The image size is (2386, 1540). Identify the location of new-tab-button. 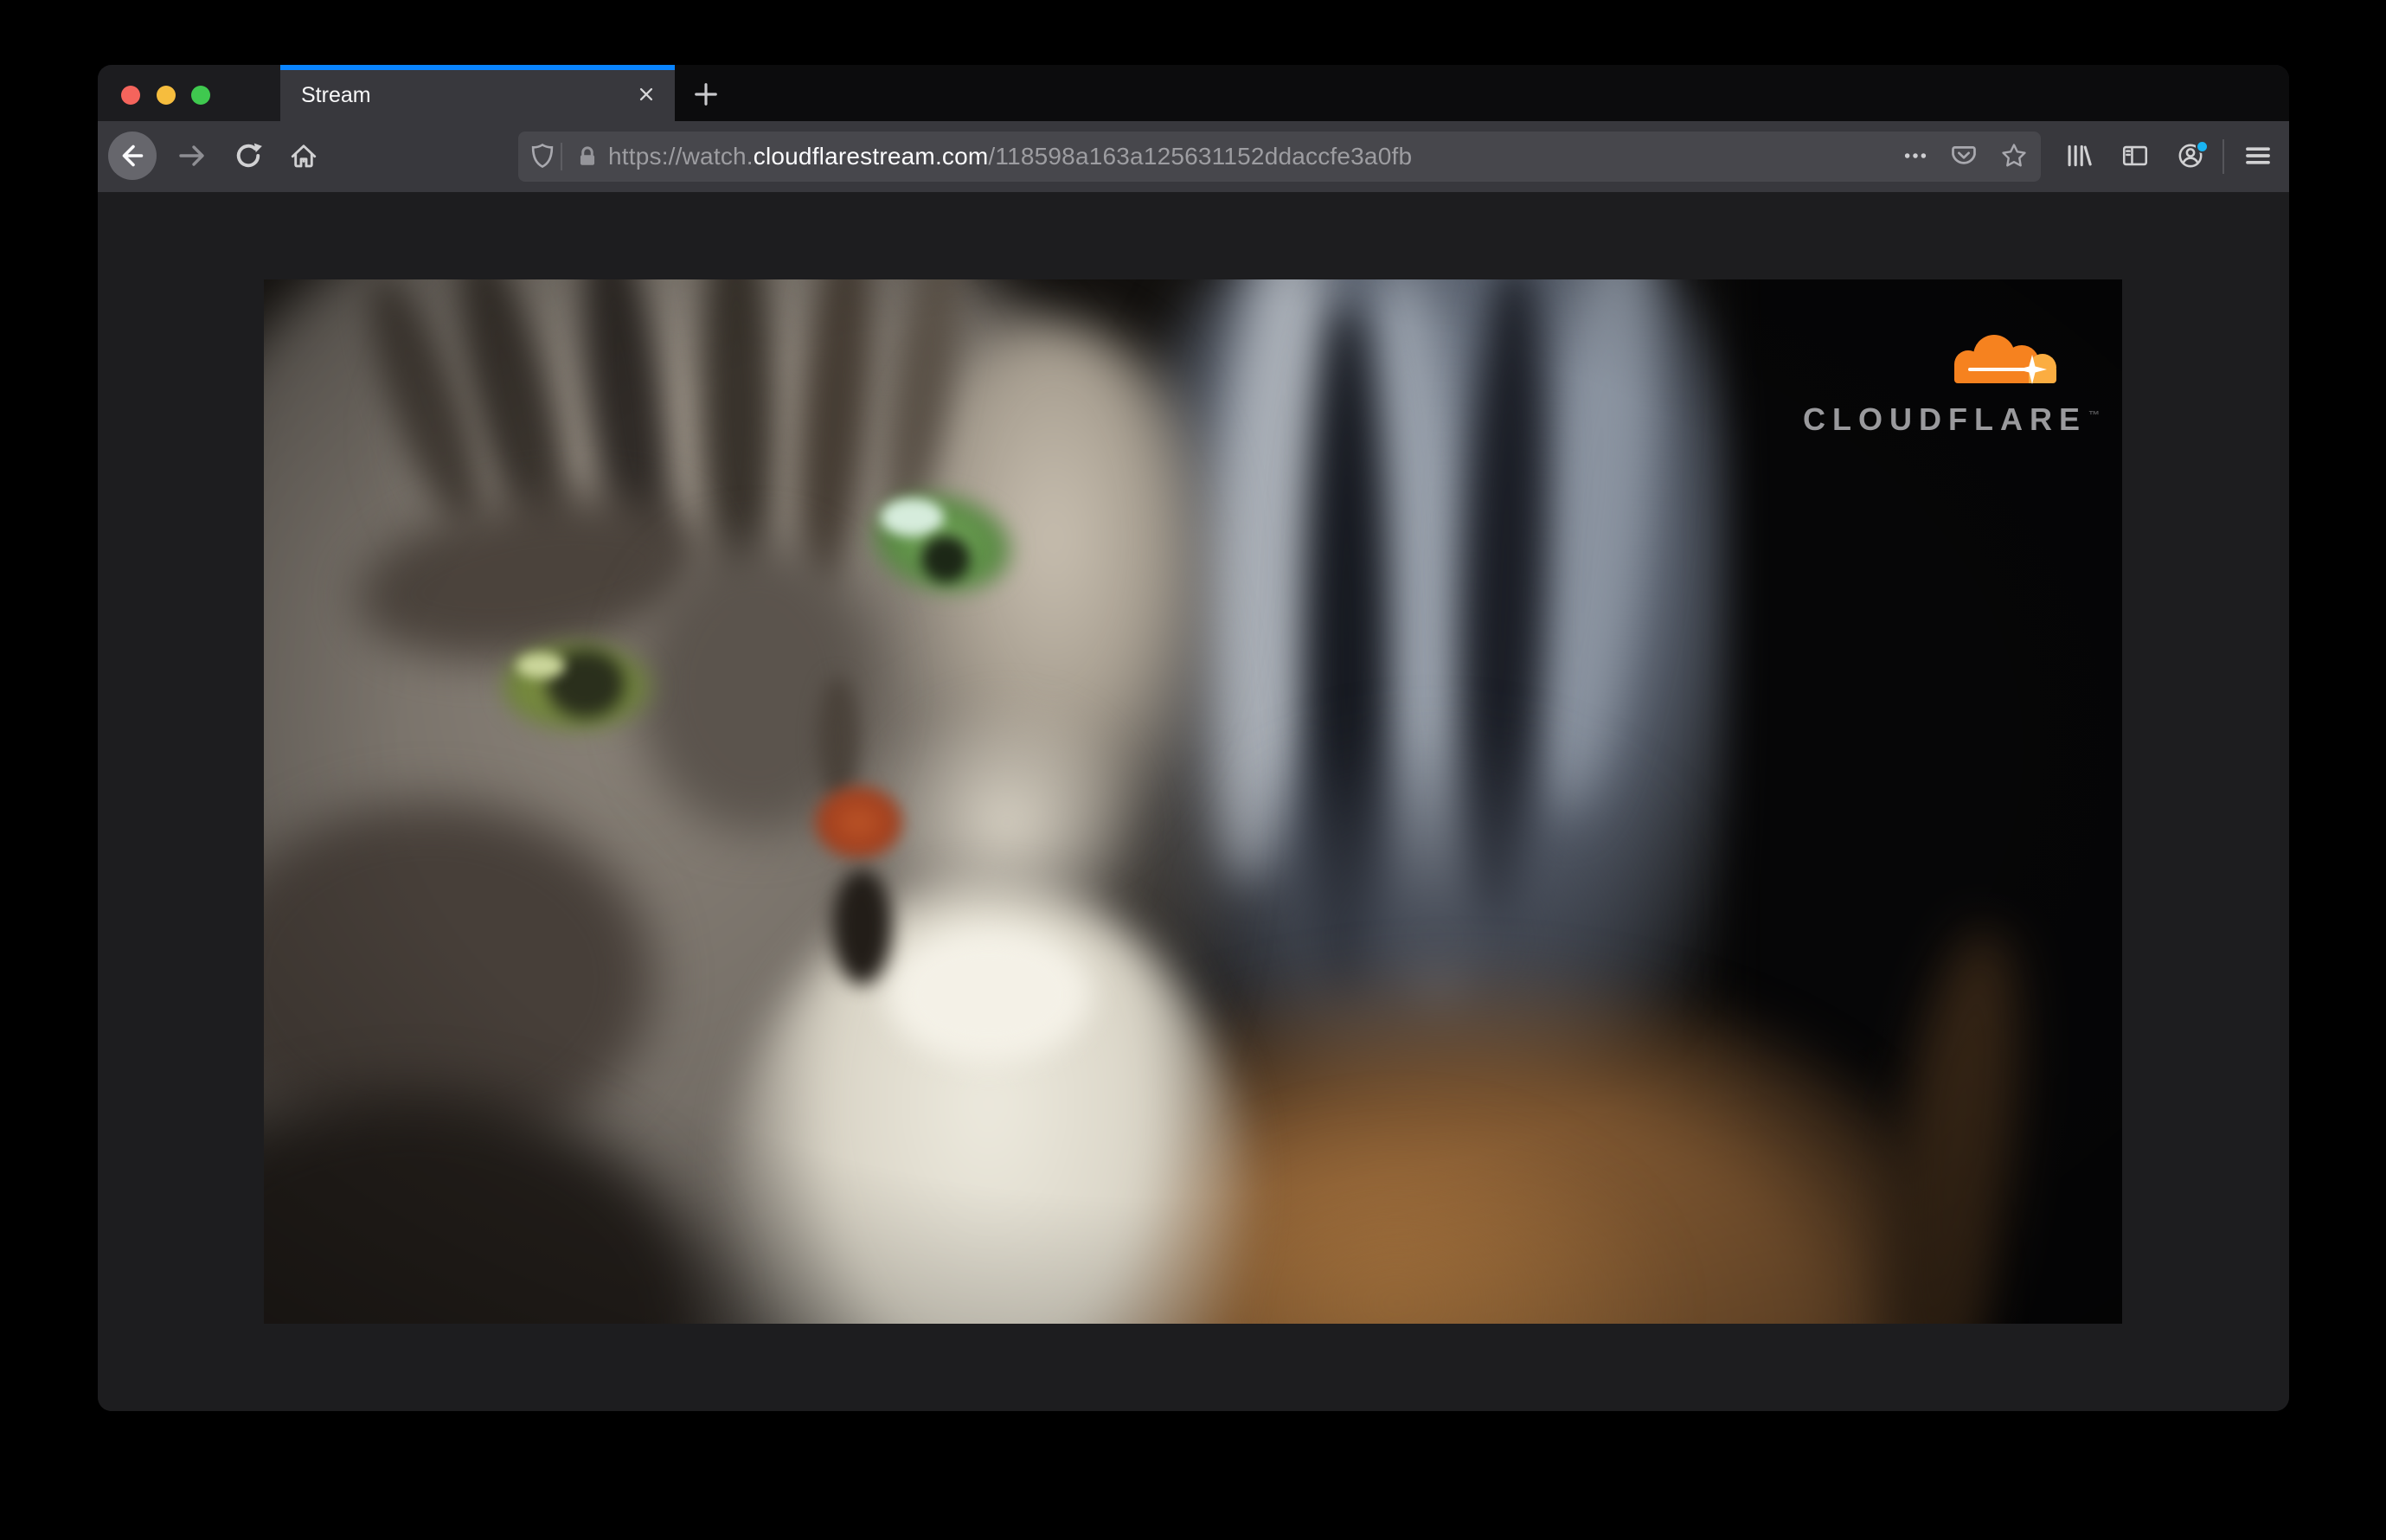
(706, 95).